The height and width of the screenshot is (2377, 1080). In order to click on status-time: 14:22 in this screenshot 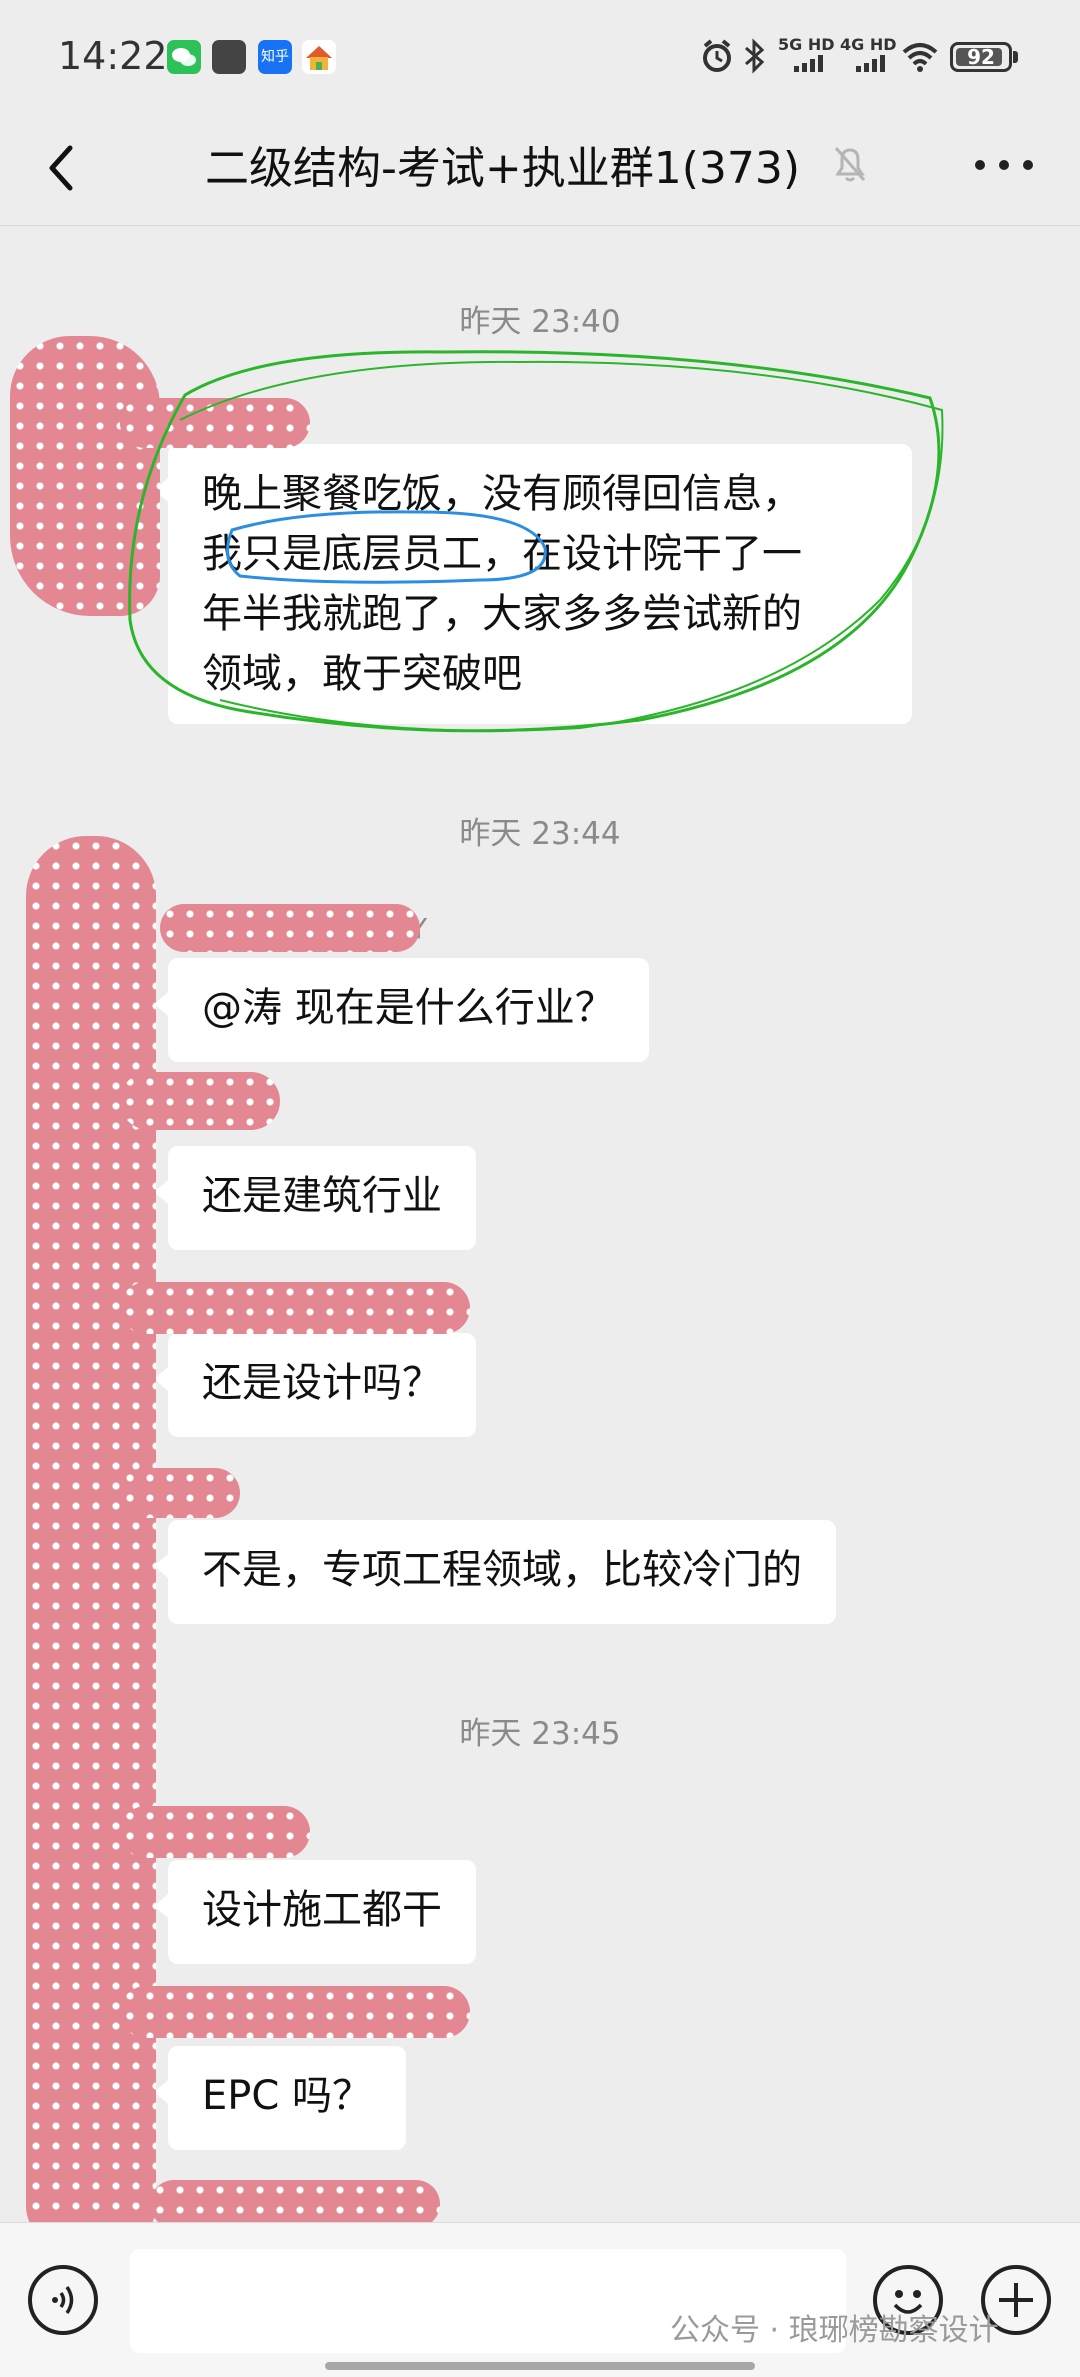, I will do `click(113, 56)`.